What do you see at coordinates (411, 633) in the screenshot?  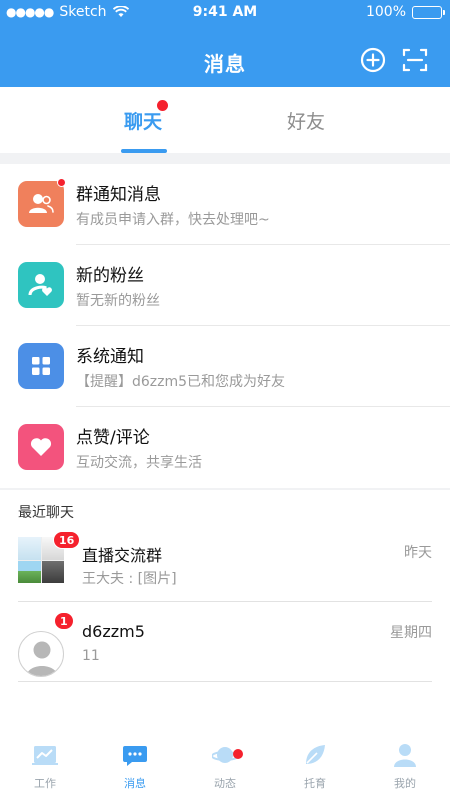 I see `chat-time: 星期四` at bounding box center [411, 633].